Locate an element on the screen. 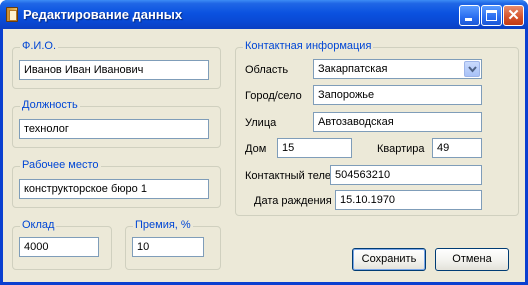  close-icon: ✕ is located at coordinates (513, 15).